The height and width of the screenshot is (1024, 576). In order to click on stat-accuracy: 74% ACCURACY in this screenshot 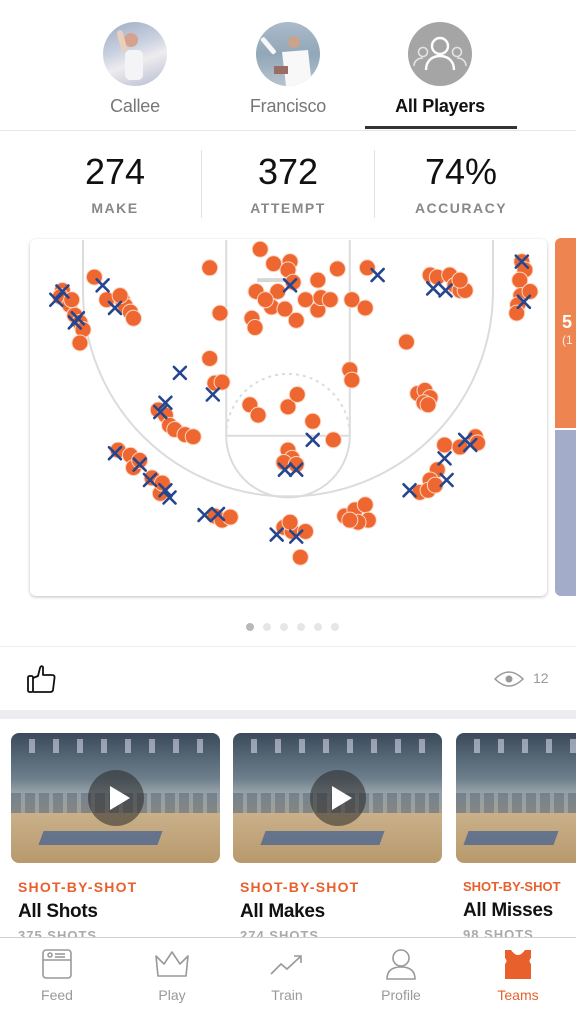, I will do `click(461, 183)`.